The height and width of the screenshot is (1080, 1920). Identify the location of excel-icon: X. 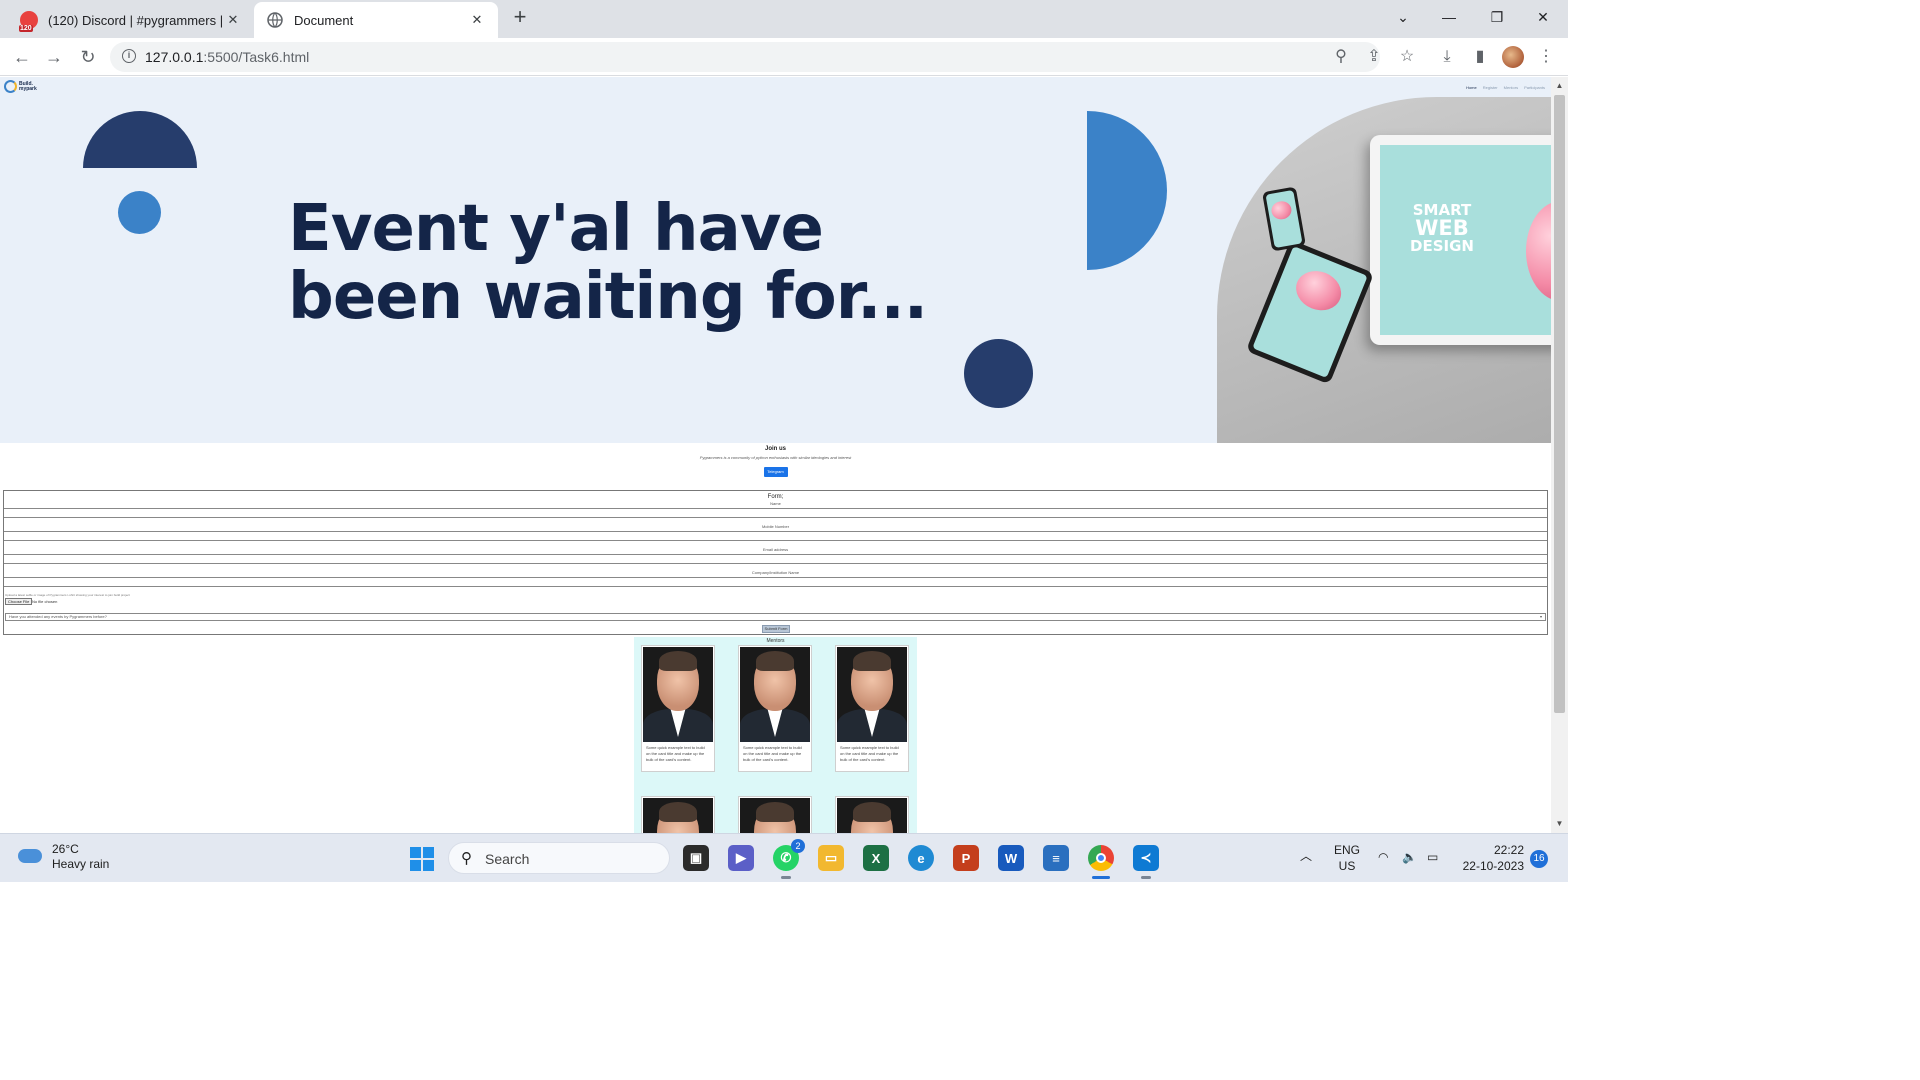
(876, 858).